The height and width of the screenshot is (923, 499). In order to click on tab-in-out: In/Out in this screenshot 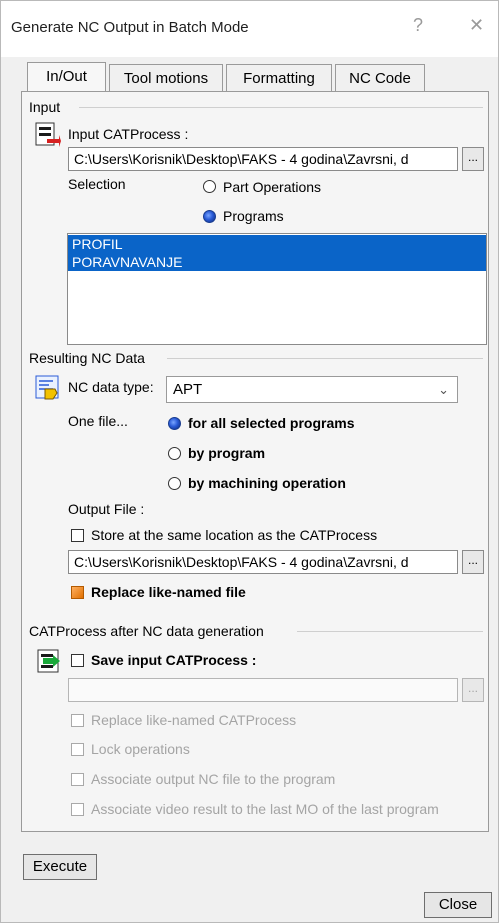, I will do `click(66, 77)`.